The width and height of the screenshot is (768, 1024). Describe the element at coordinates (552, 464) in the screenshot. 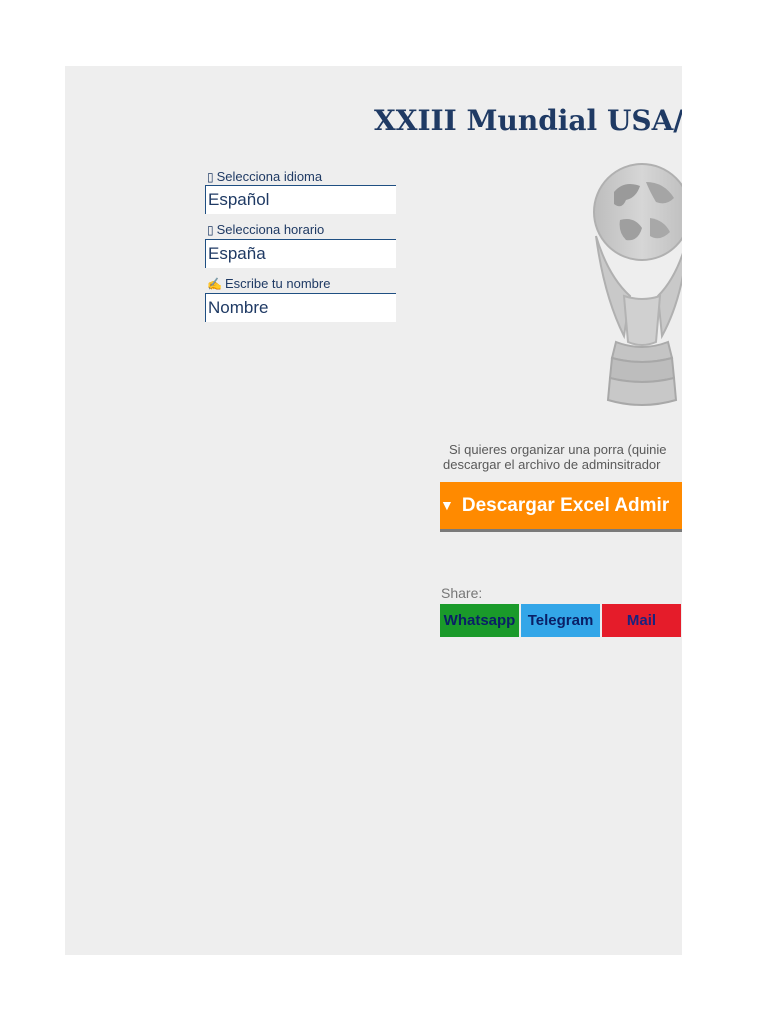

I see `info-line-2: descargar el archivo de adminsitrador` at that location.